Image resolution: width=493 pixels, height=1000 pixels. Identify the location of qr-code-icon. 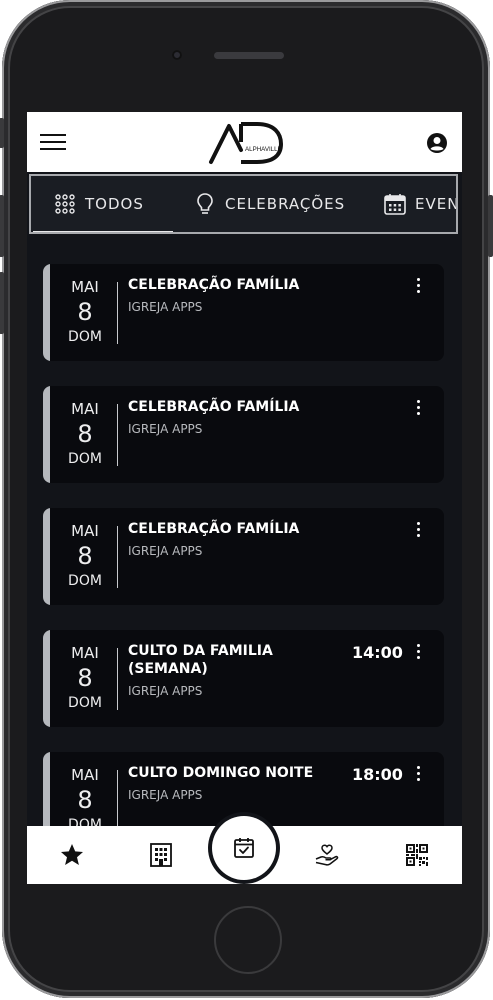
(417, 855).